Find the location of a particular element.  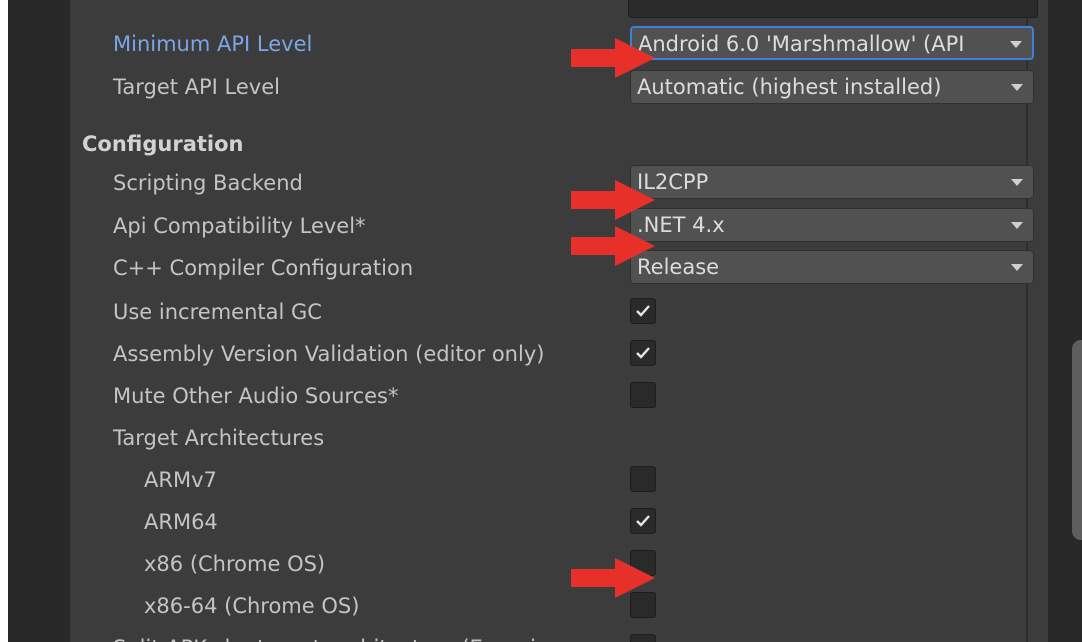

arch-x86-label: x86 (Chrome OS) is located at coordinates (235, 564).